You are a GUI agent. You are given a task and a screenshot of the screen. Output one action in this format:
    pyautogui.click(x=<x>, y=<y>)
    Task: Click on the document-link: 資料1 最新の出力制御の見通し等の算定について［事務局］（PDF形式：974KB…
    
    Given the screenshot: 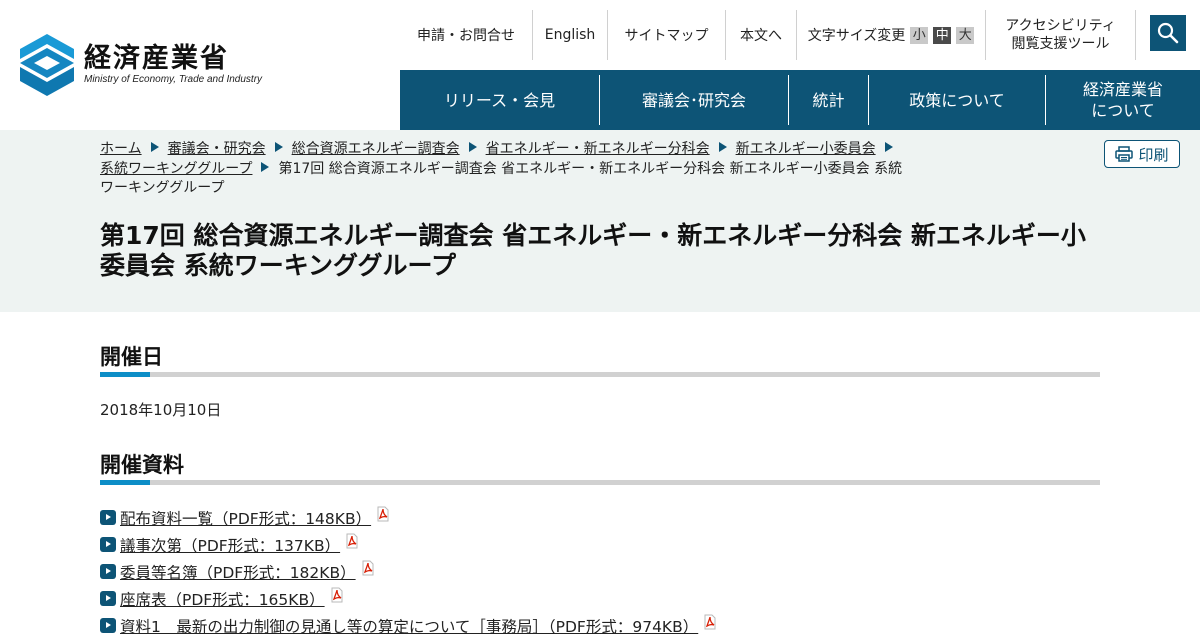 What is the action you would take?
    pyautogui.click(x=409, y=626)
    